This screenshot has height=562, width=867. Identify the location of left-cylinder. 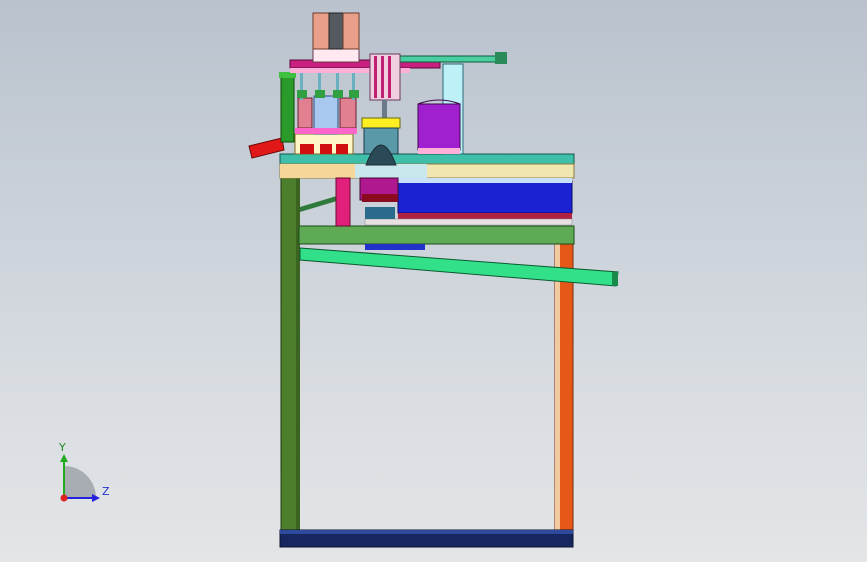
(287, 109).